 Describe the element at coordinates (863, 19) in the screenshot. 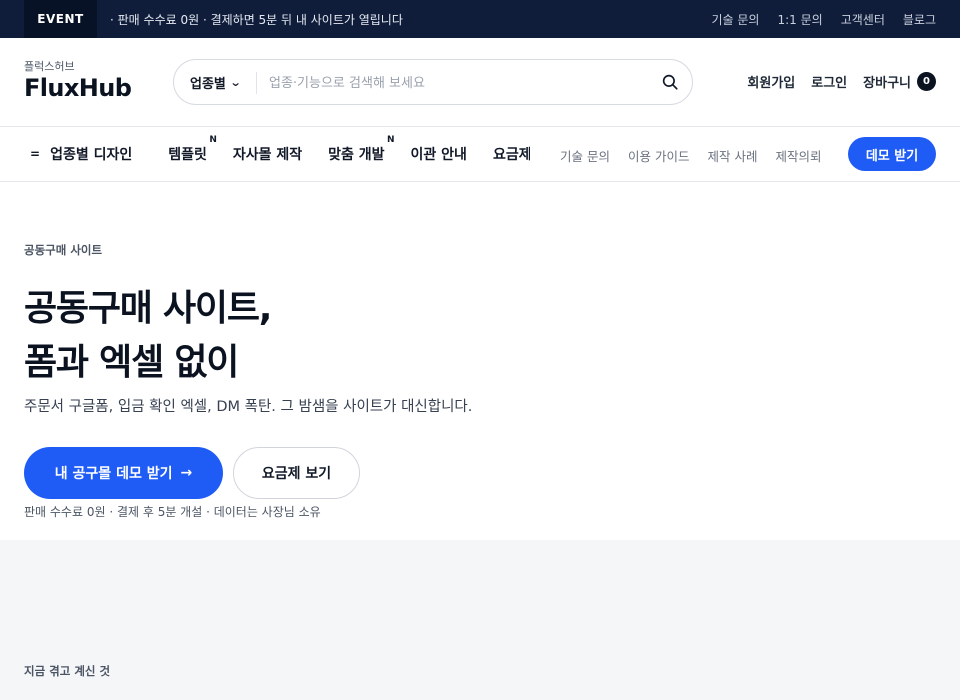

I see `customer-center-link: 고객센터` at that location.